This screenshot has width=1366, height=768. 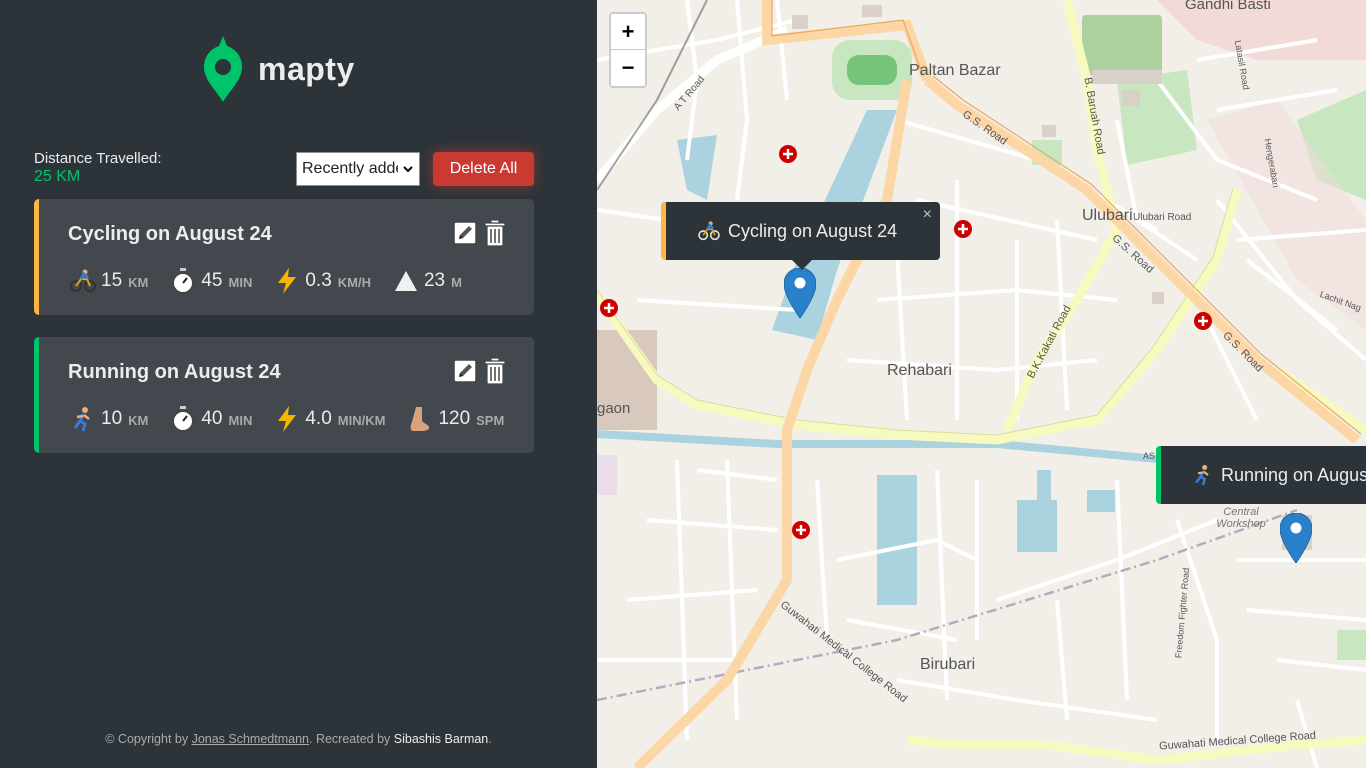 I want to click on workout-value: 15, so click(x=112, y=280).